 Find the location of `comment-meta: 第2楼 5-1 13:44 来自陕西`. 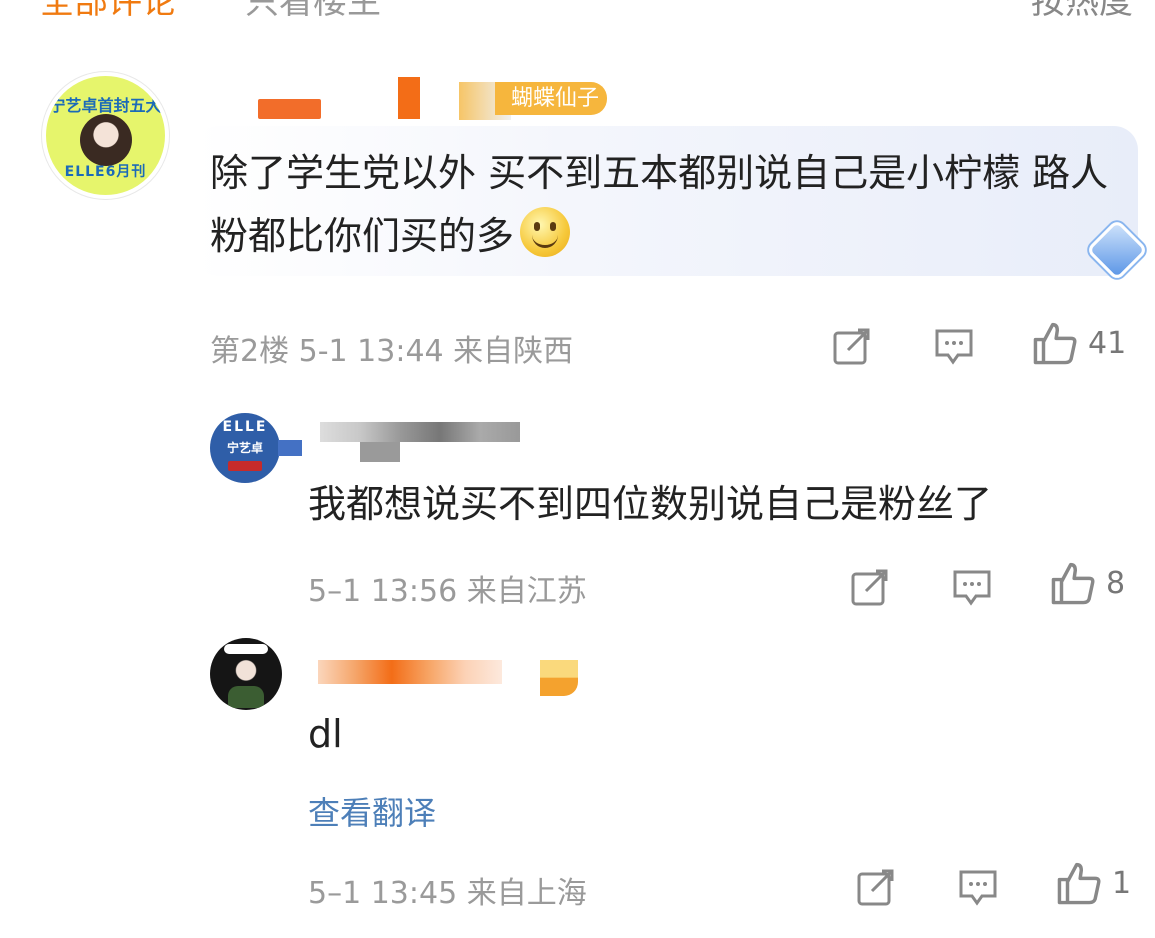

comment-meta: 第2楼 5-1 13:44 来自陕西 is located at coordinates (392, 351).